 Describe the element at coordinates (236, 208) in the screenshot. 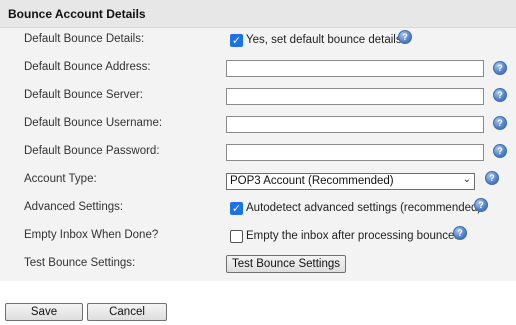

I see `advanced-settings-checkbox: ✓` at that location.